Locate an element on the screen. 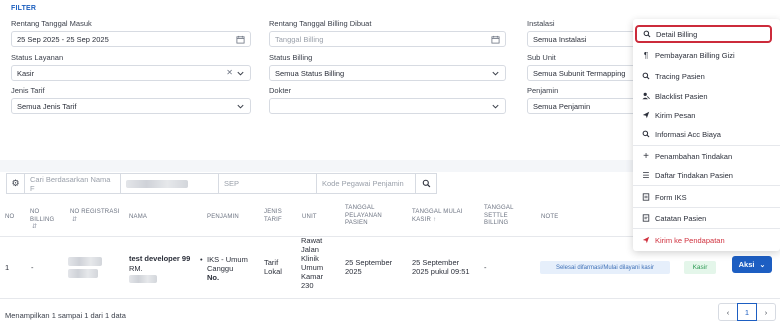  cell-unit-1: Rawat is located at coordinates (312, 240).